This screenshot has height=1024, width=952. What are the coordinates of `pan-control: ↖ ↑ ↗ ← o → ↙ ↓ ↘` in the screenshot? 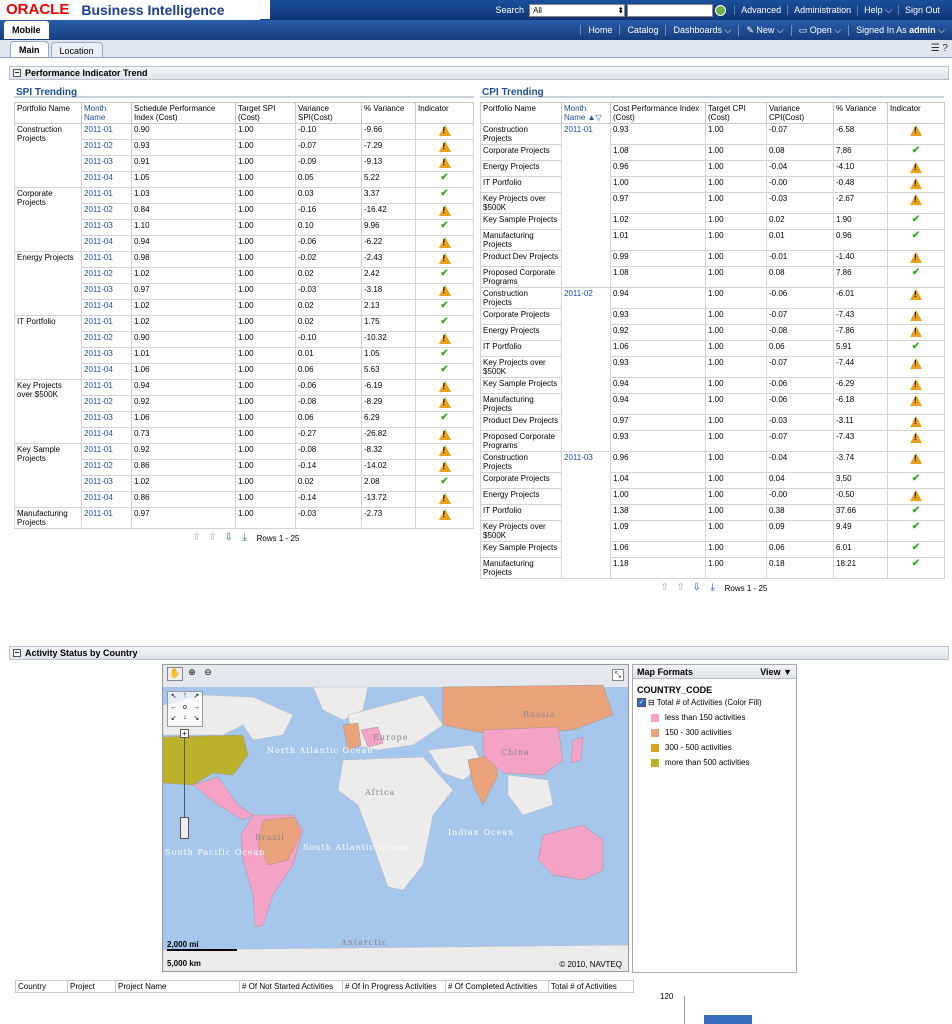 It's located at (185, 709).